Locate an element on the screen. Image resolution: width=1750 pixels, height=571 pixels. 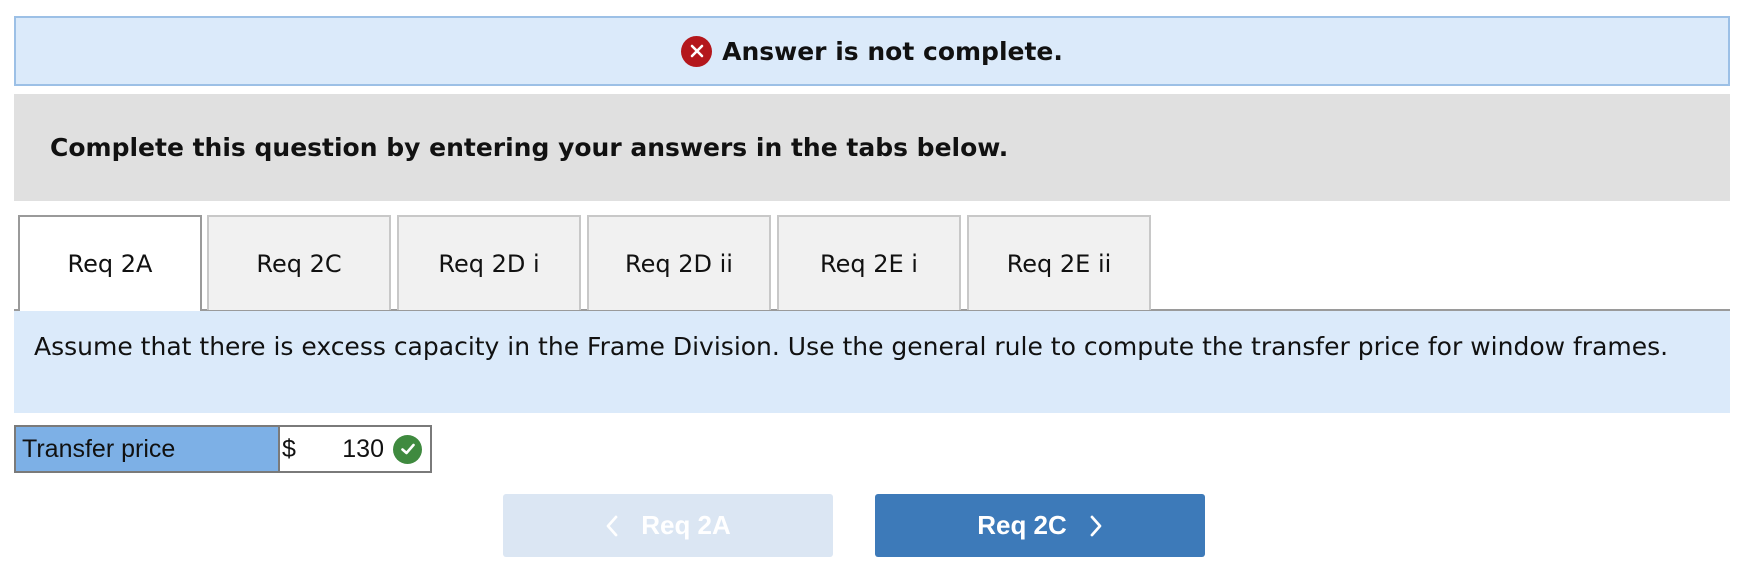
tab-req-2e-i: Req 2E i is located at coordinates (869, 262).